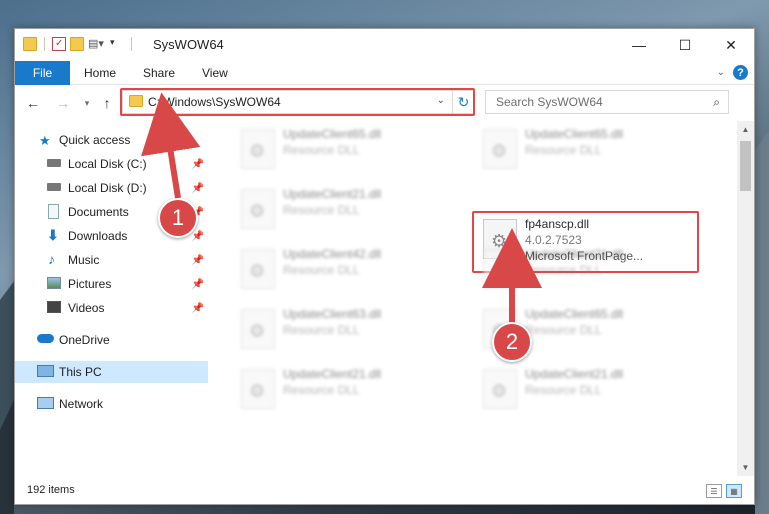  What do you see at coordinates (721, 72) in the screenshot?
I see `expand-ribbon-icon: ⌄` at bounding box center [721, 72].